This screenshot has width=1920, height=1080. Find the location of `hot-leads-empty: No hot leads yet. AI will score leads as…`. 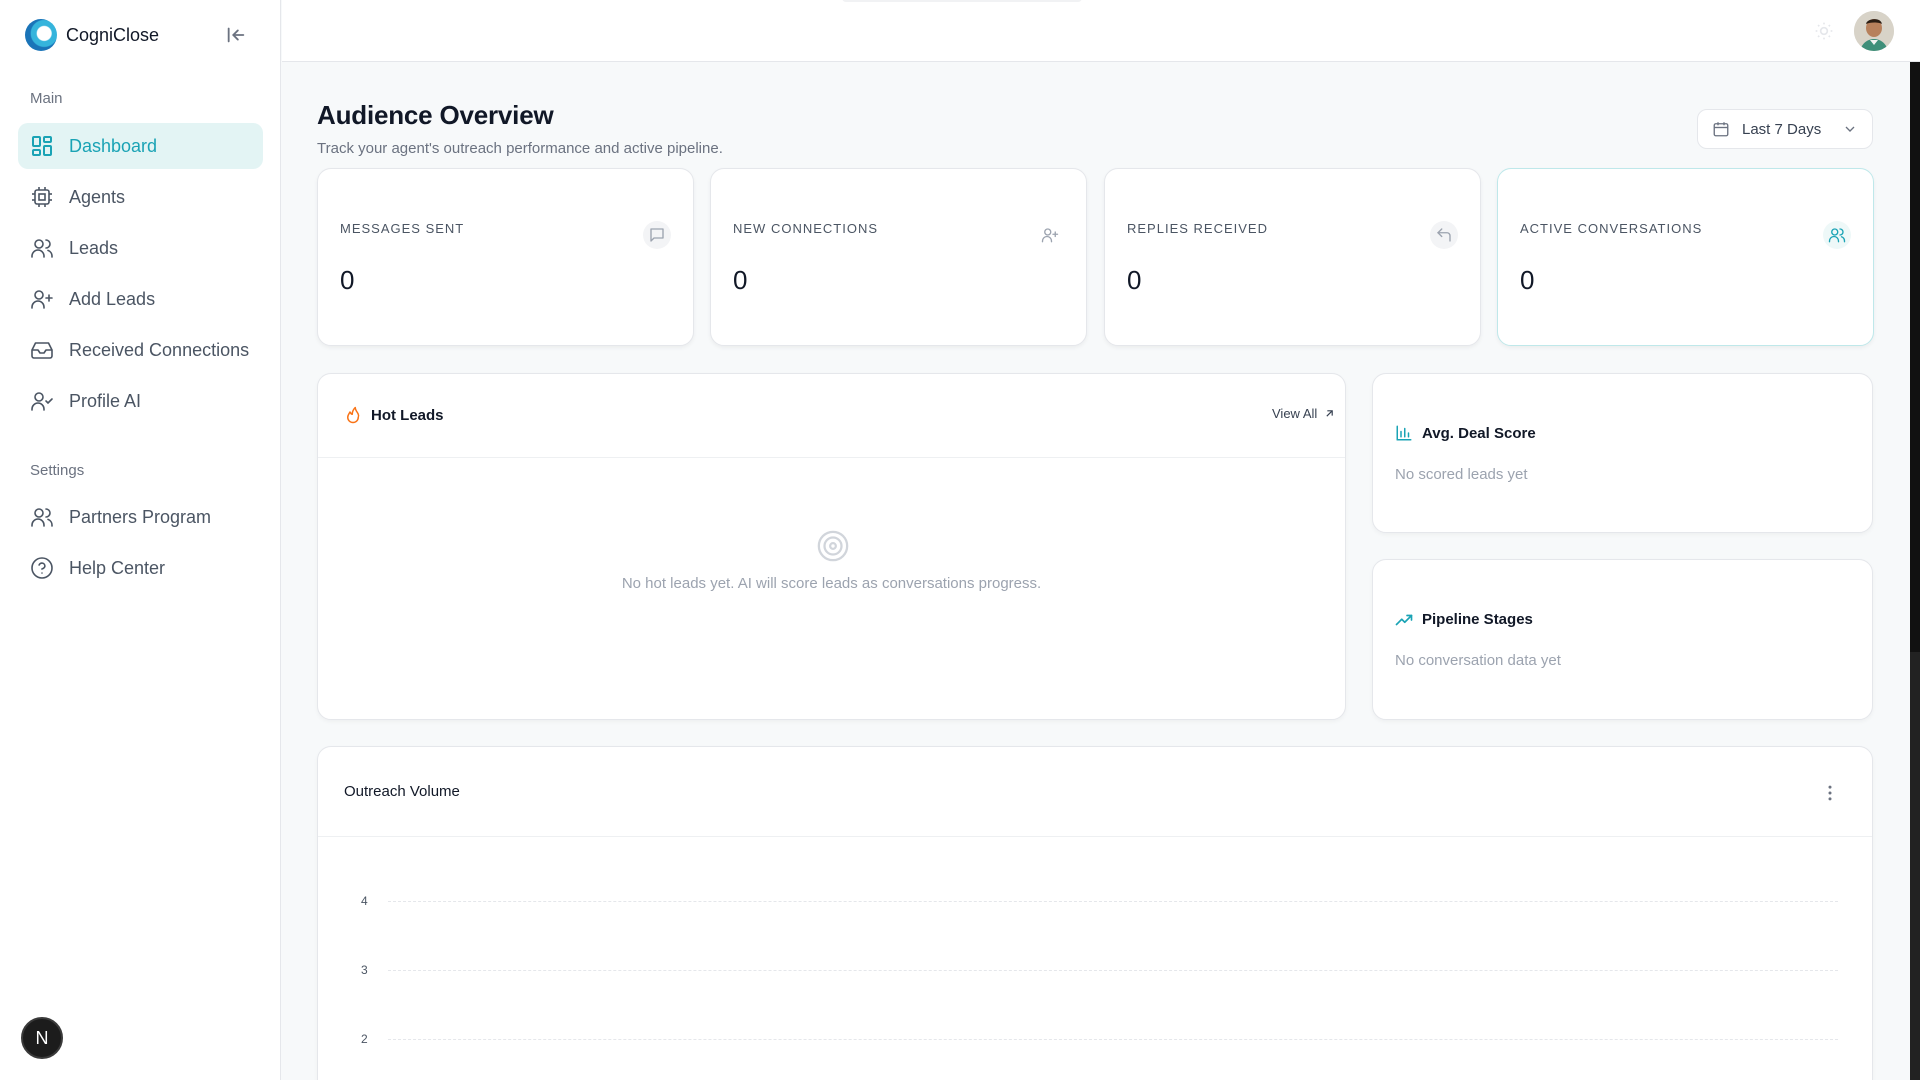

hot-leads-empty: No hot leads yet. AI will score leads as… is located at coordinates (831, 583).